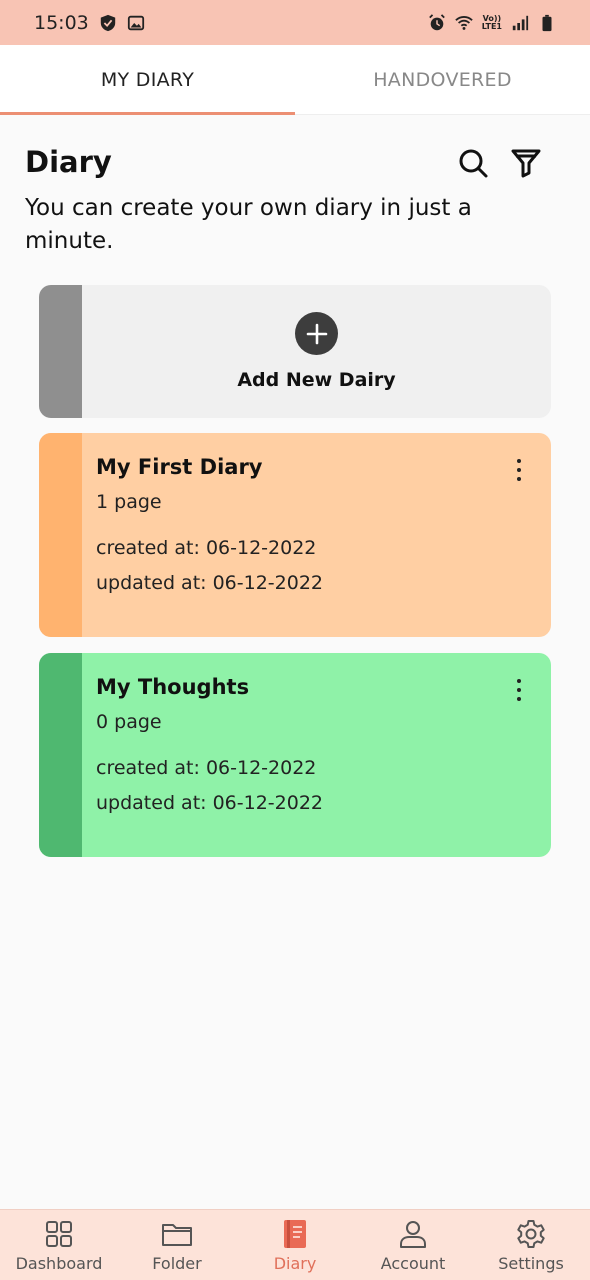 This screenshot has width=590, height=1280. What do you see at coordinates (129, 502) in the screenshot?
I see `diary-page-count: 1 page` at bounding box center [129, 502].